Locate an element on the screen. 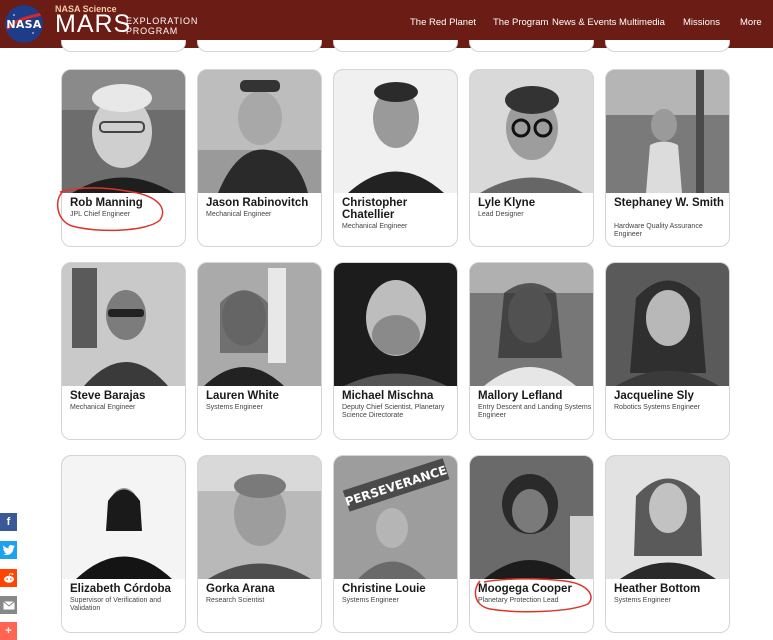  person-card: Lyle Klyne Lead Designer is located at coordinates (531, 158).